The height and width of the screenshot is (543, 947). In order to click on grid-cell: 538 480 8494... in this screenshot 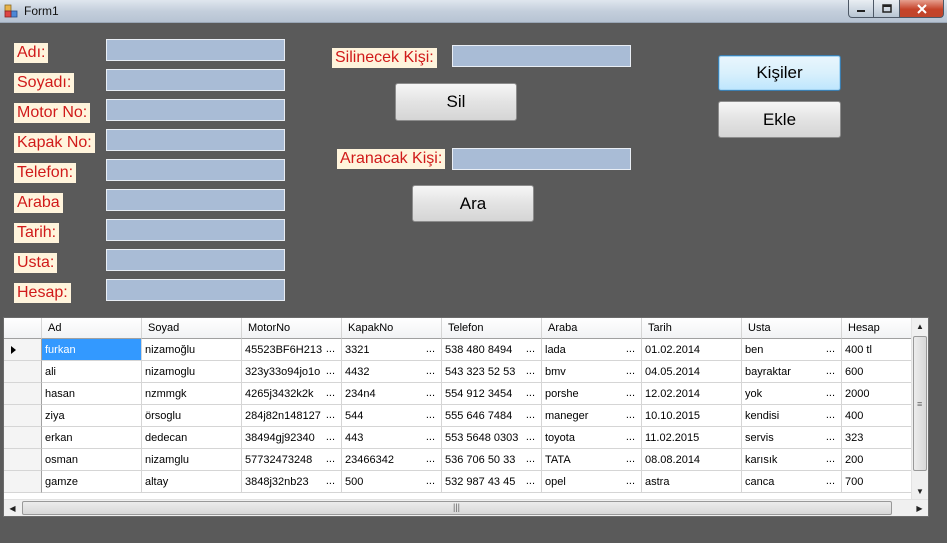, I will do `click(492, 350)`.